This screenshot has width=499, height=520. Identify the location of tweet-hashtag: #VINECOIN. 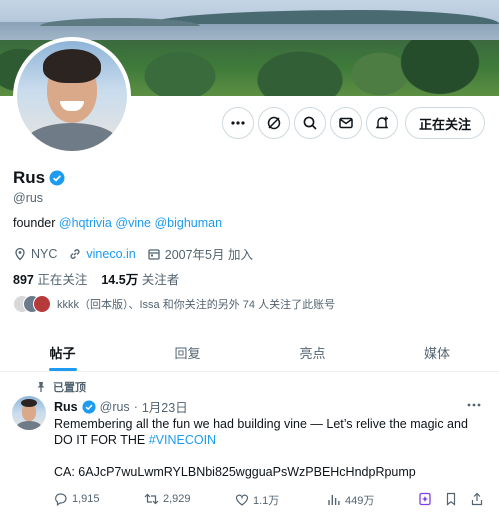
(182, 440).